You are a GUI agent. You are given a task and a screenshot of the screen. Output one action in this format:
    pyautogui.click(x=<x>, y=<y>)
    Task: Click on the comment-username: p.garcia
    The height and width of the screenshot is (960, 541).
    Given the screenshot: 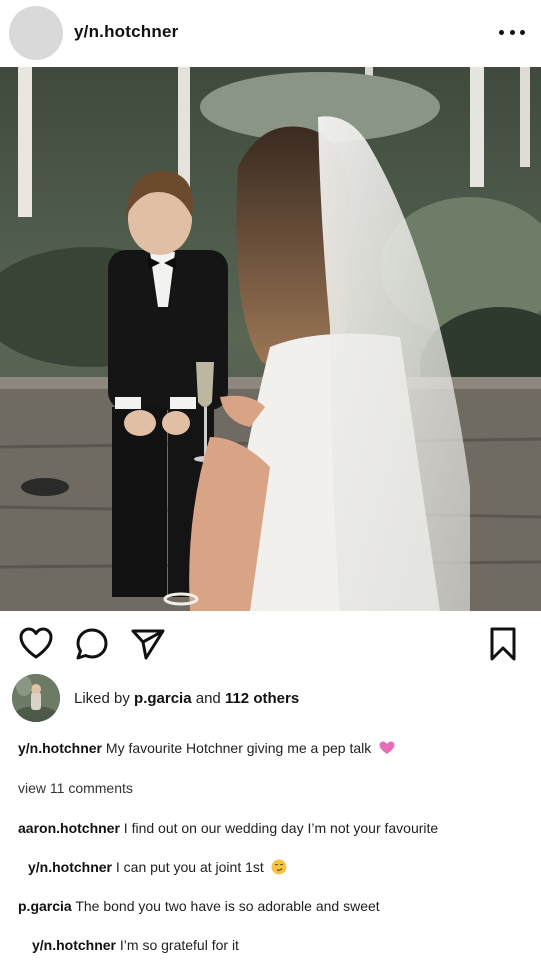 What is the action you would take?
    pyautogui.click(x=45, y=906)
    